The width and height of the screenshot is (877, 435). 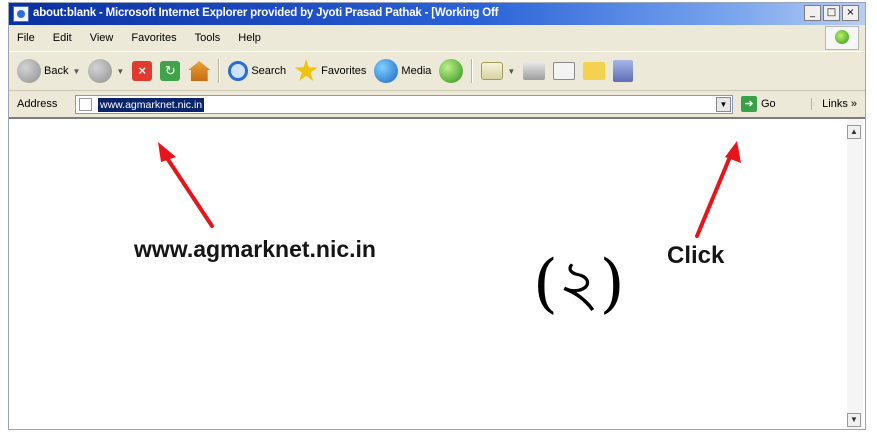 I want to click on step-marker: (২), so click(x=579, y=284).